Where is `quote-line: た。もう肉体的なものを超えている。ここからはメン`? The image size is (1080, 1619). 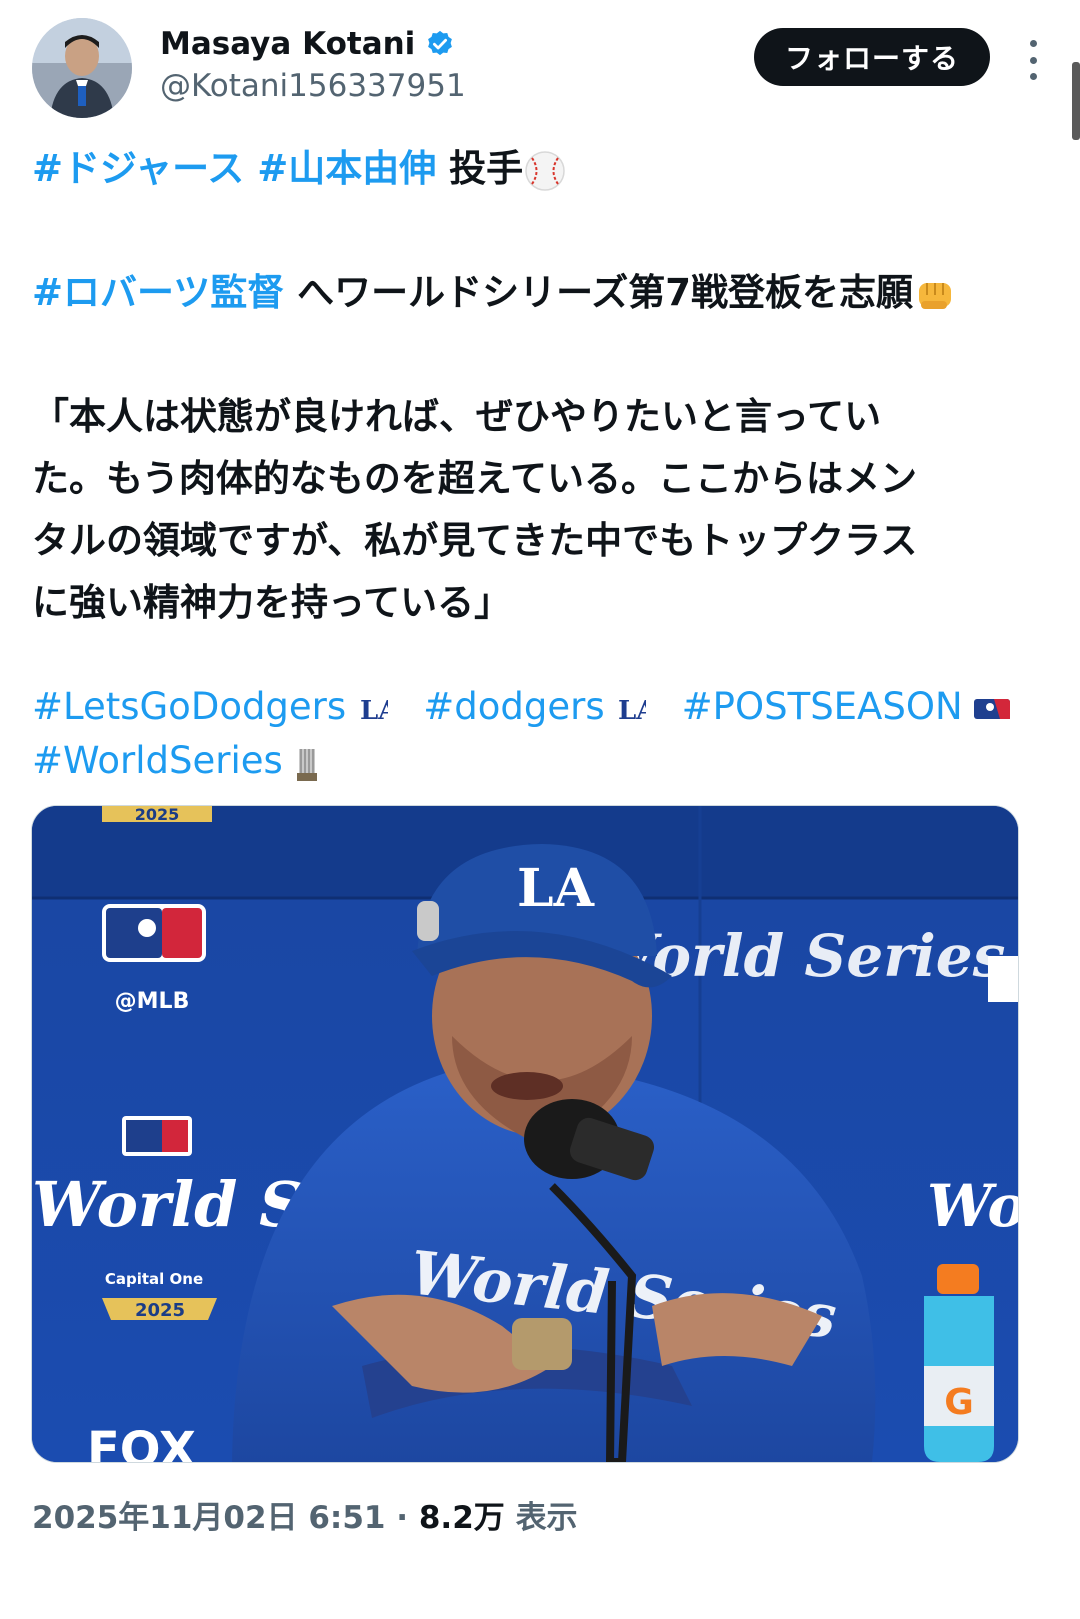 quote-line: た。もう肉体的なものを超えている。ここからはメン is located at coordinates (475, 478).